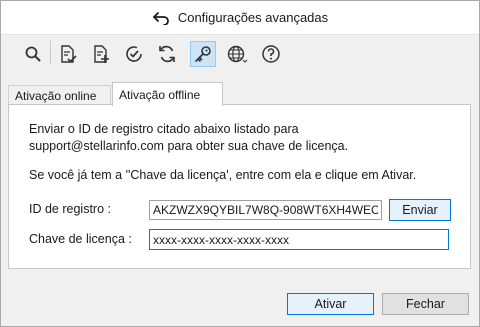 The image size is (480, 327). What do you see at coordinates (56, 95) in the screenshot?
I see `tab-label: Ativação online` at bounding box center [56, 95].